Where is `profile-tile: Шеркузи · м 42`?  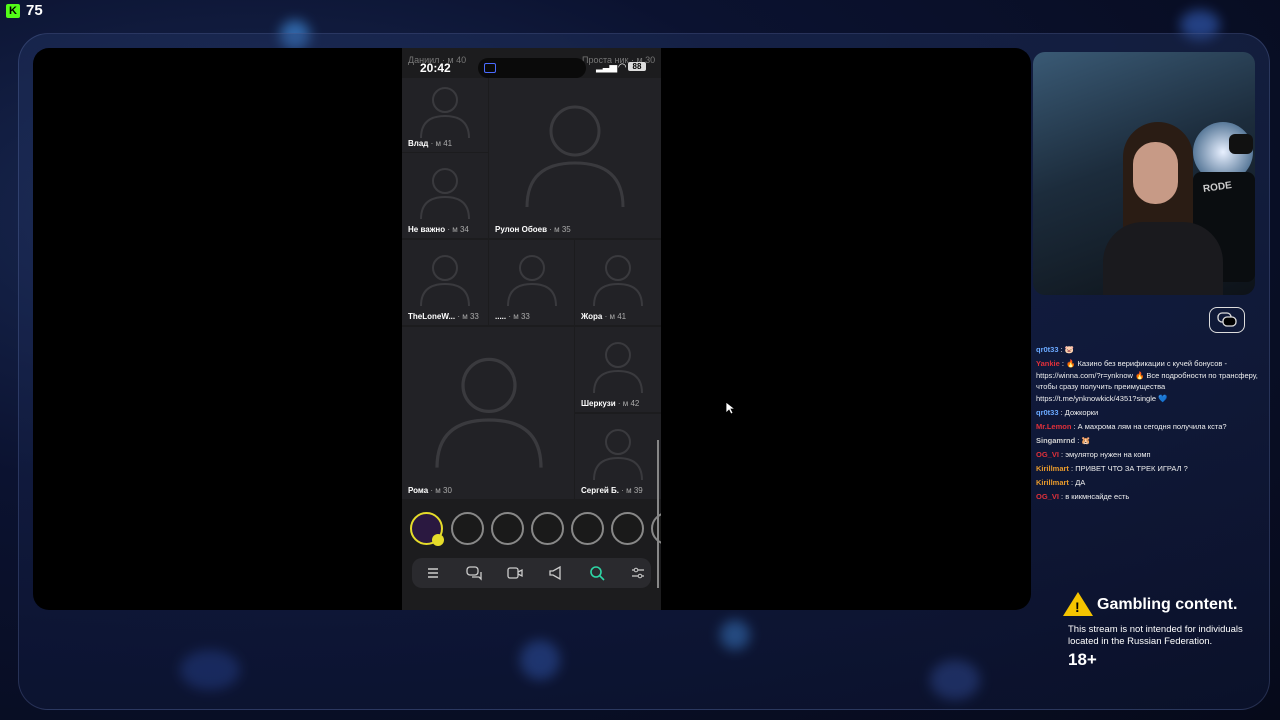 profile-tile: Шеркузи · м 42 is located at coordinates (618, 369).